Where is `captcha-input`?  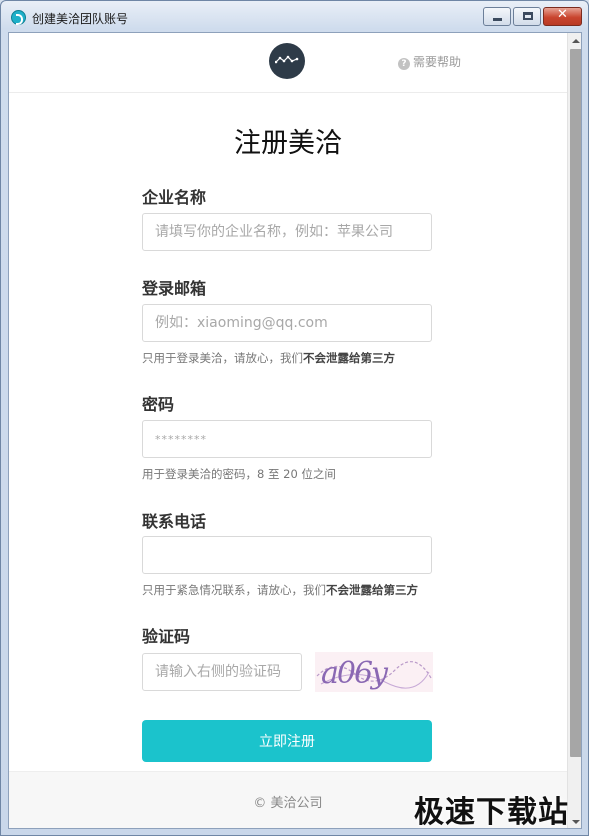
captcha-input is located at coordinates (222, 672).